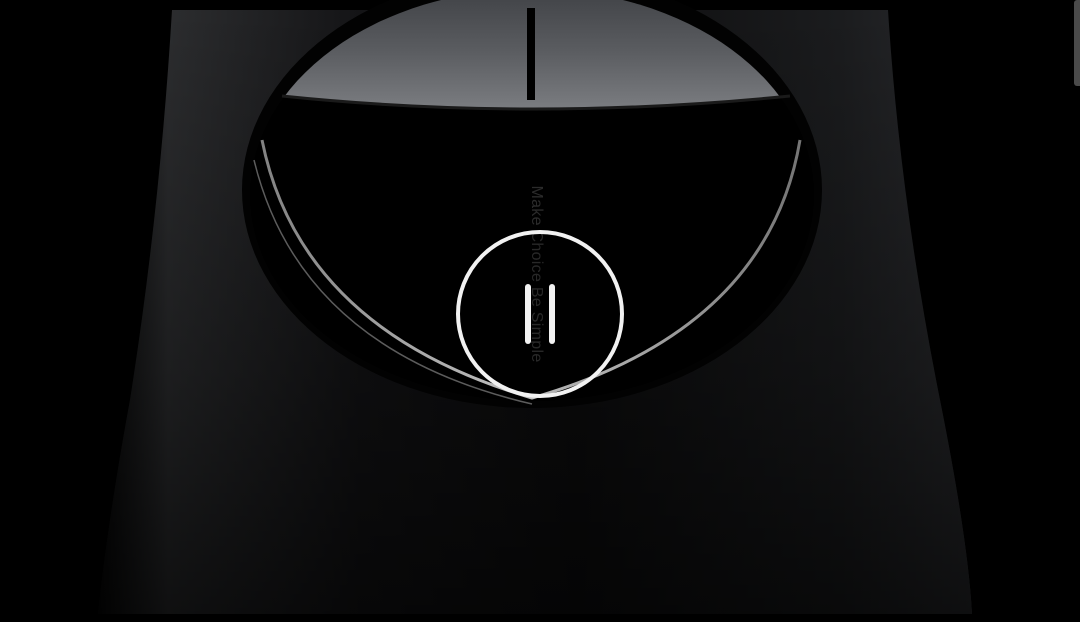  Describe the element at coordinates (540, 314) in the screenshot. I see `pause-button` at that location.